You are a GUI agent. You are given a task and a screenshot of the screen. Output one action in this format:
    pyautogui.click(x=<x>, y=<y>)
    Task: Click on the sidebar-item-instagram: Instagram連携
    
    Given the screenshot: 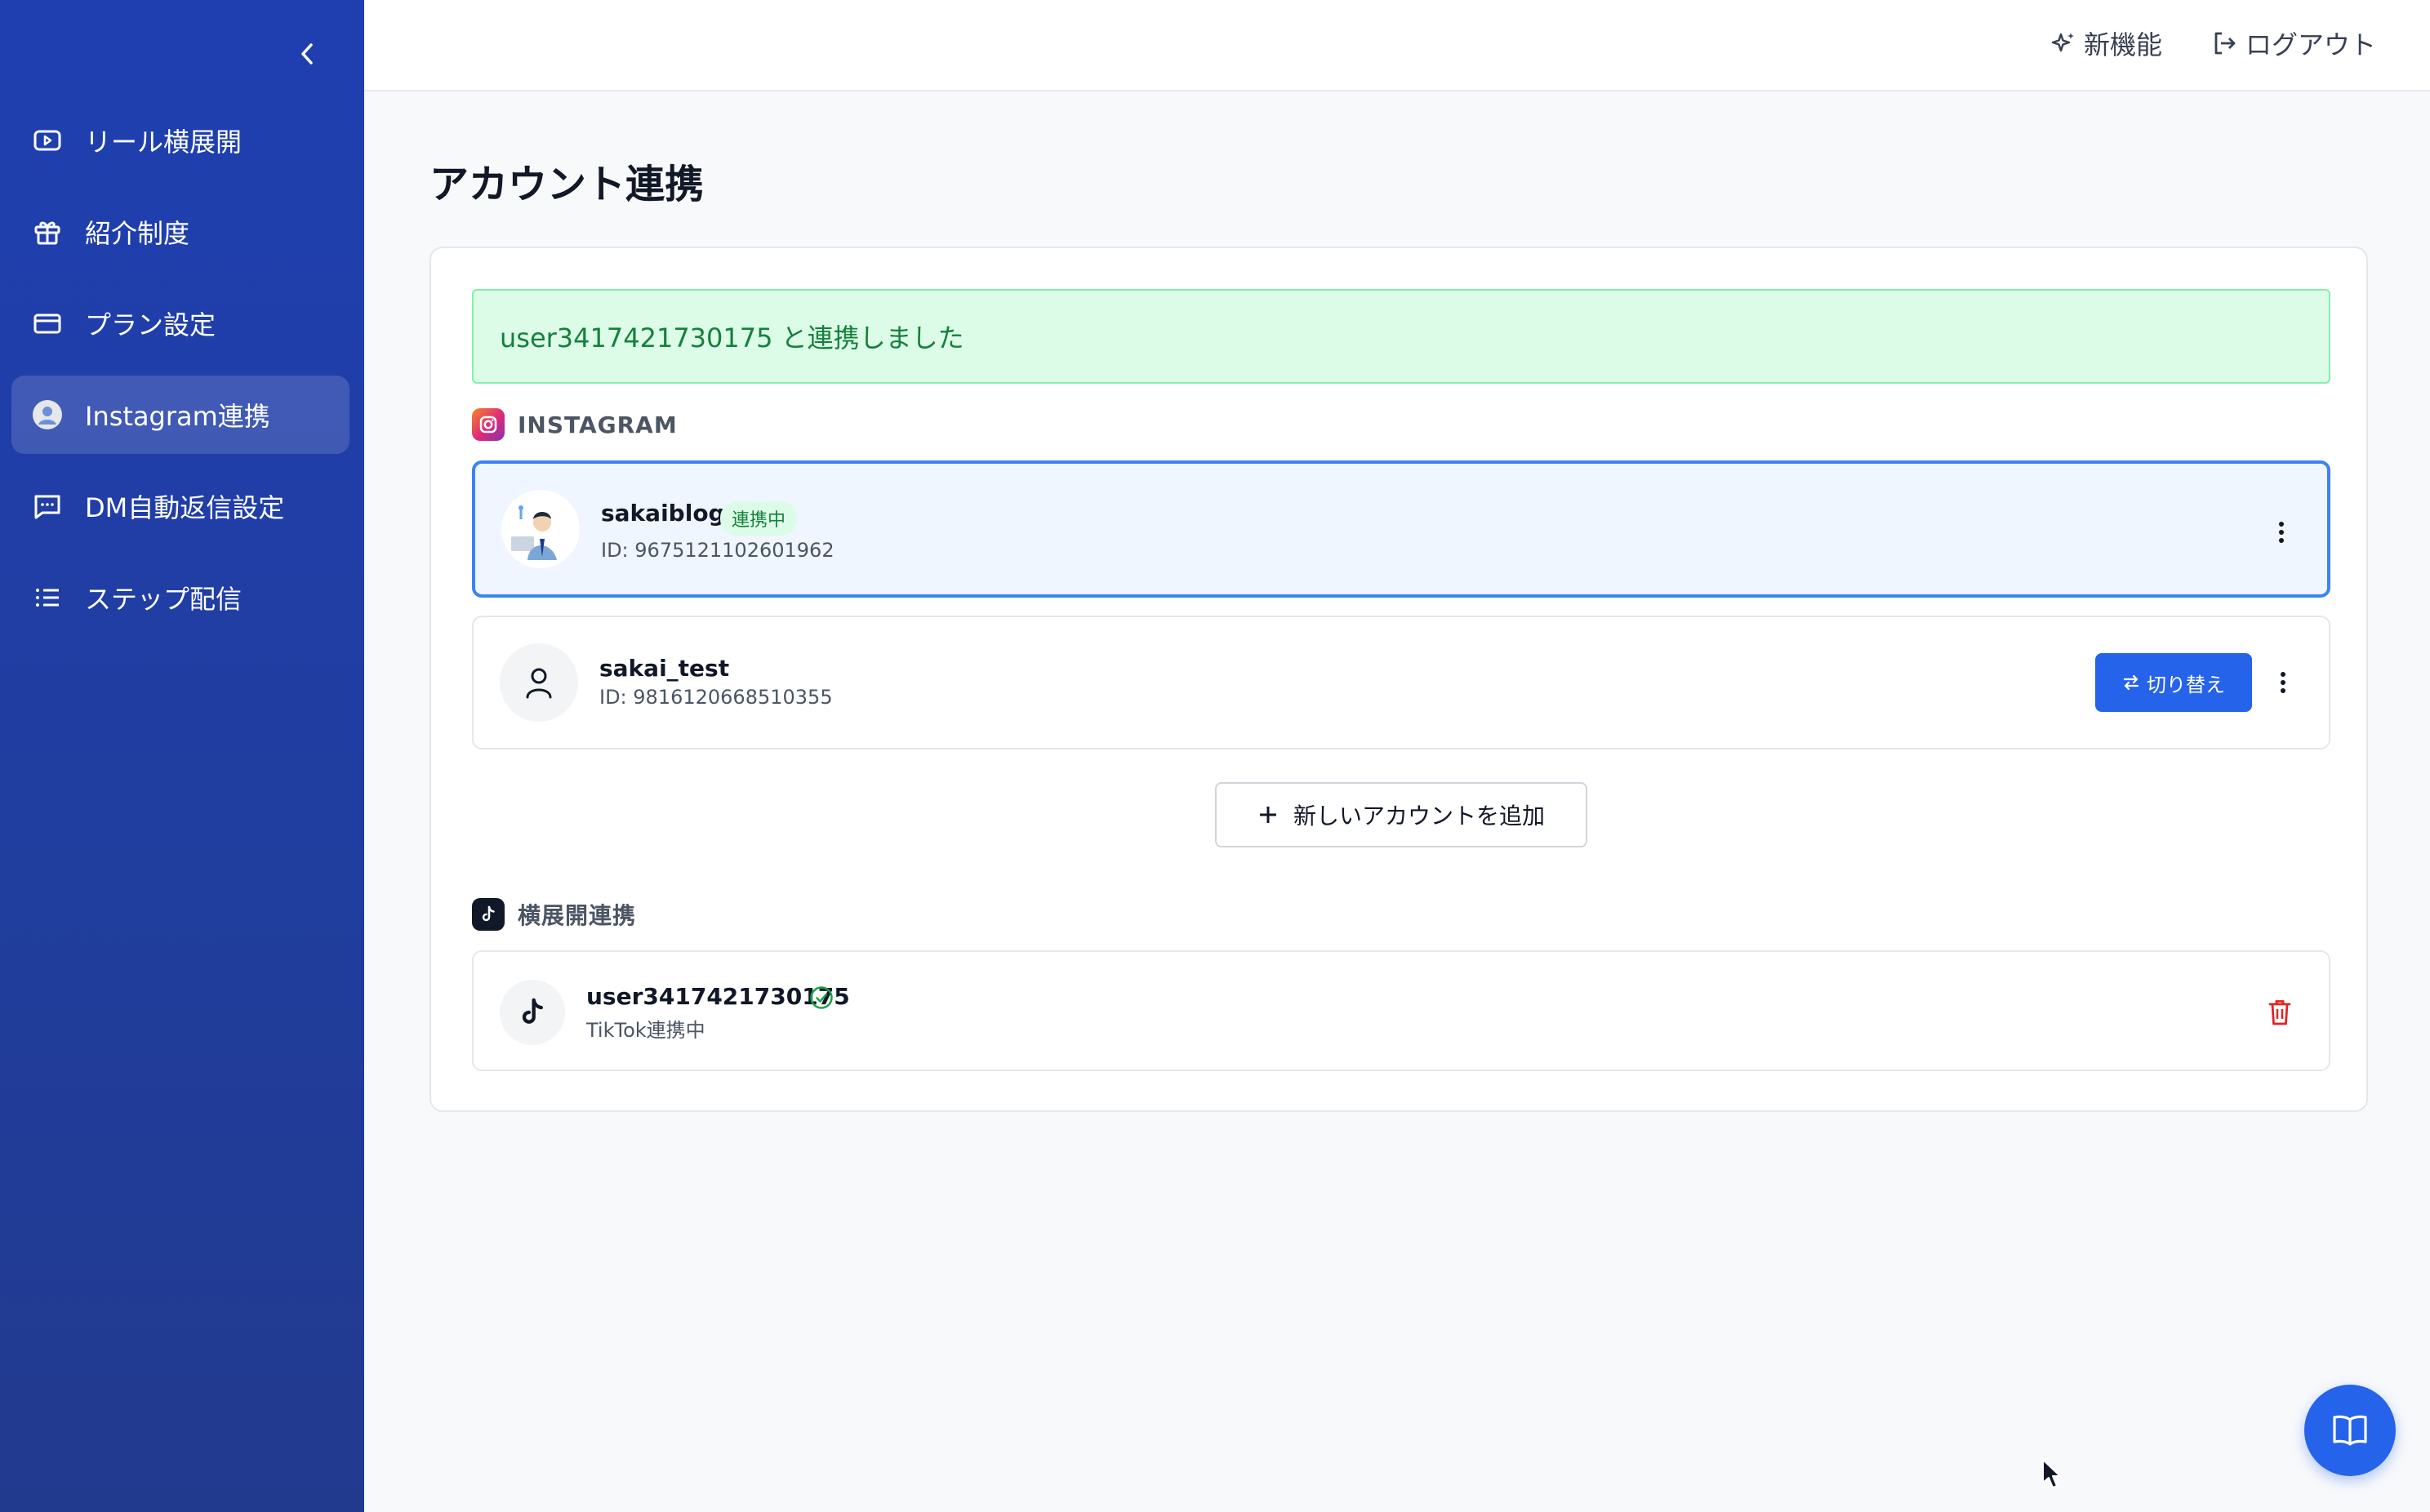 What is the action you would take?
    pyautogui.click(x=180, y=415)
    